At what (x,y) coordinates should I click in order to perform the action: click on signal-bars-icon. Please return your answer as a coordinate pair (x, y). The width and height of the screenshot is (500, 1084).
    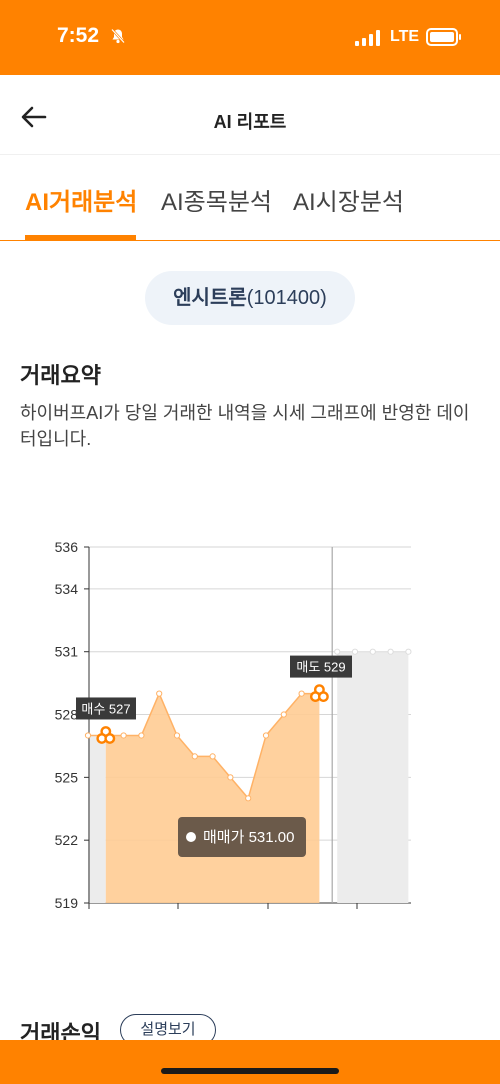
    Looking at the image, I should click on (367, 38).